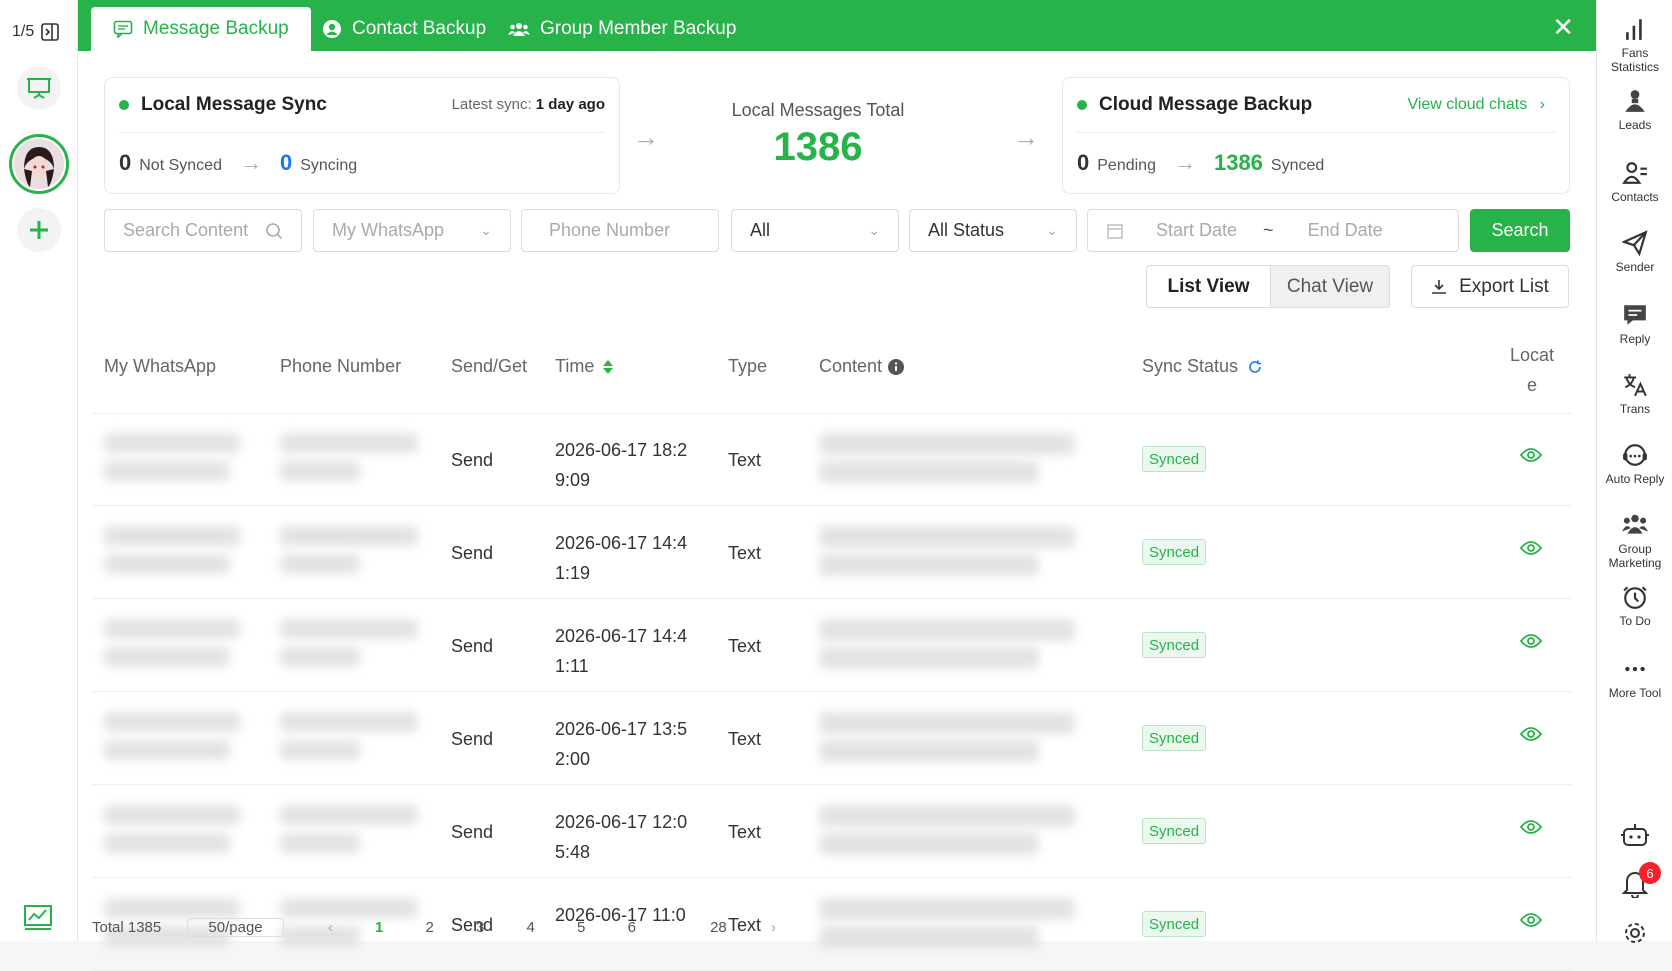 The width and height of the screenshot is (1672, 971). Describe the element at coordinates (123, 29) in the screenshot. I see `chat-bubble-icon` at that location.